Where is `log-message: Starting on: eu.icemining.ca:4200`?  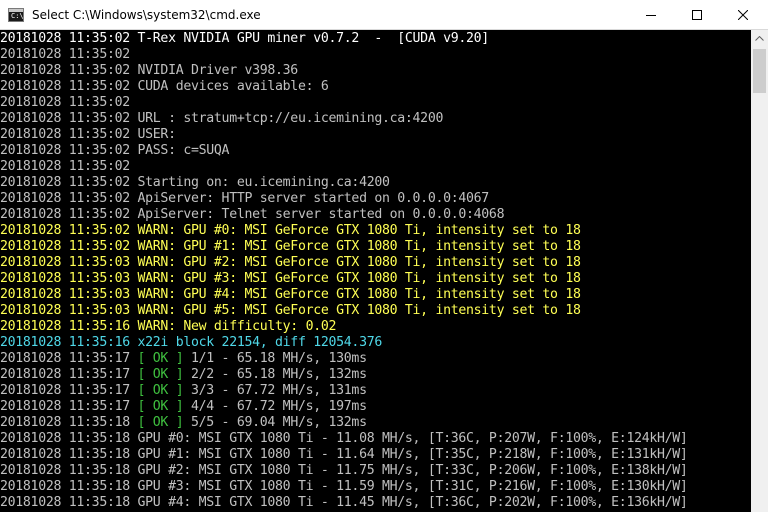
log-message: Starting on: eu.icemining.ca:4200 is located at coordinates (263, 182).